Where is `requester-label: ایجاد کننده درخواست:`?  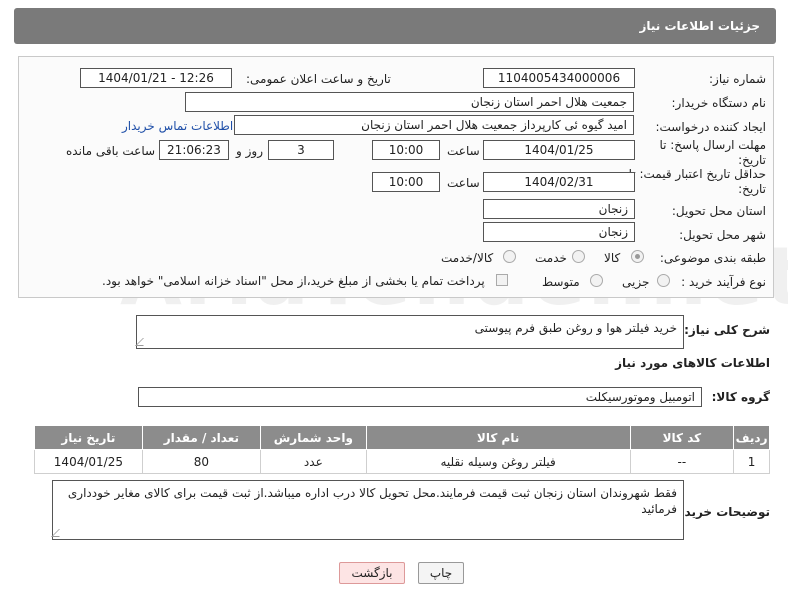 requester-label: ایجاد کننده درخواست: is located at coordinates (710, 127).